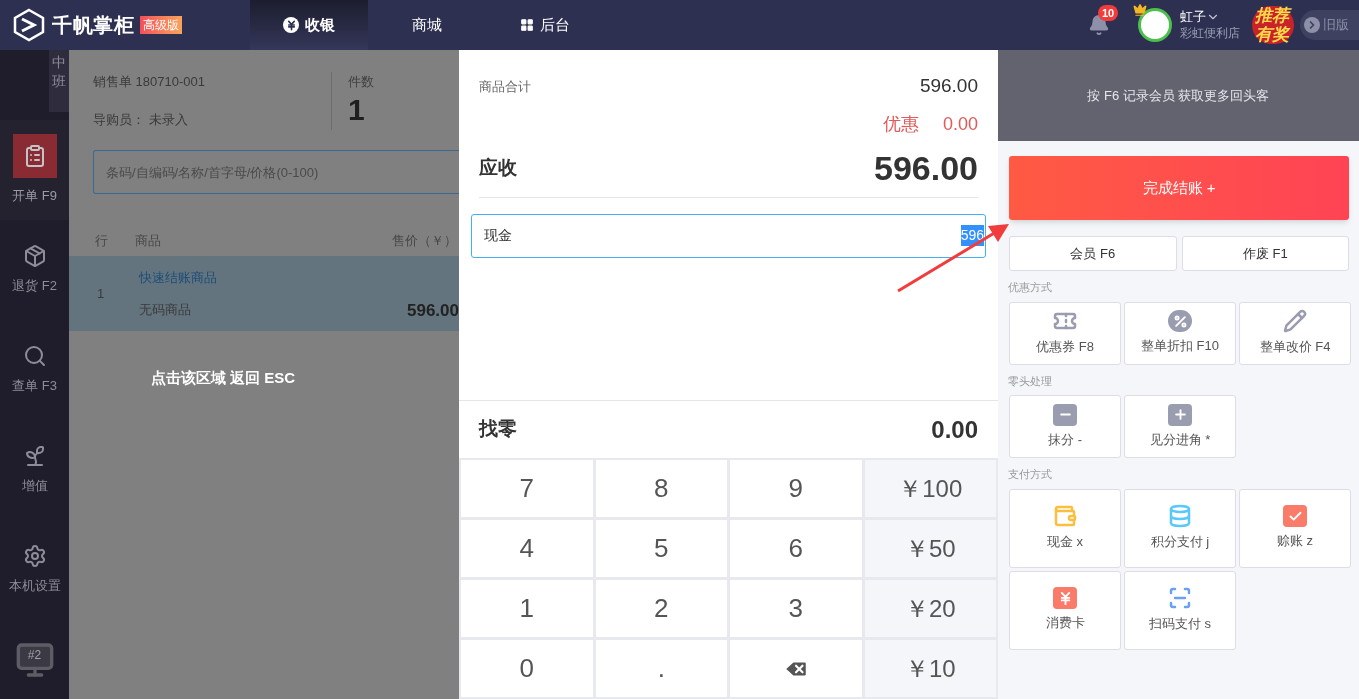 Image resolution: width=1359 pixels, height=699 pixels. I want to click on notification-count: 10, so click(1108, 13).